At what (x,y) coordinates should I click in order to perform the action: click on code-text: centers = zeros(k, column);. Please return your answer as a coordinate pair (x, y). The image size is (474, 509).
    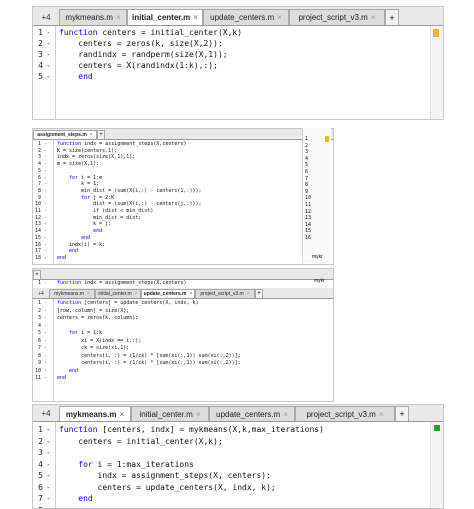
    Looking at the image, I should click on (97, 319).